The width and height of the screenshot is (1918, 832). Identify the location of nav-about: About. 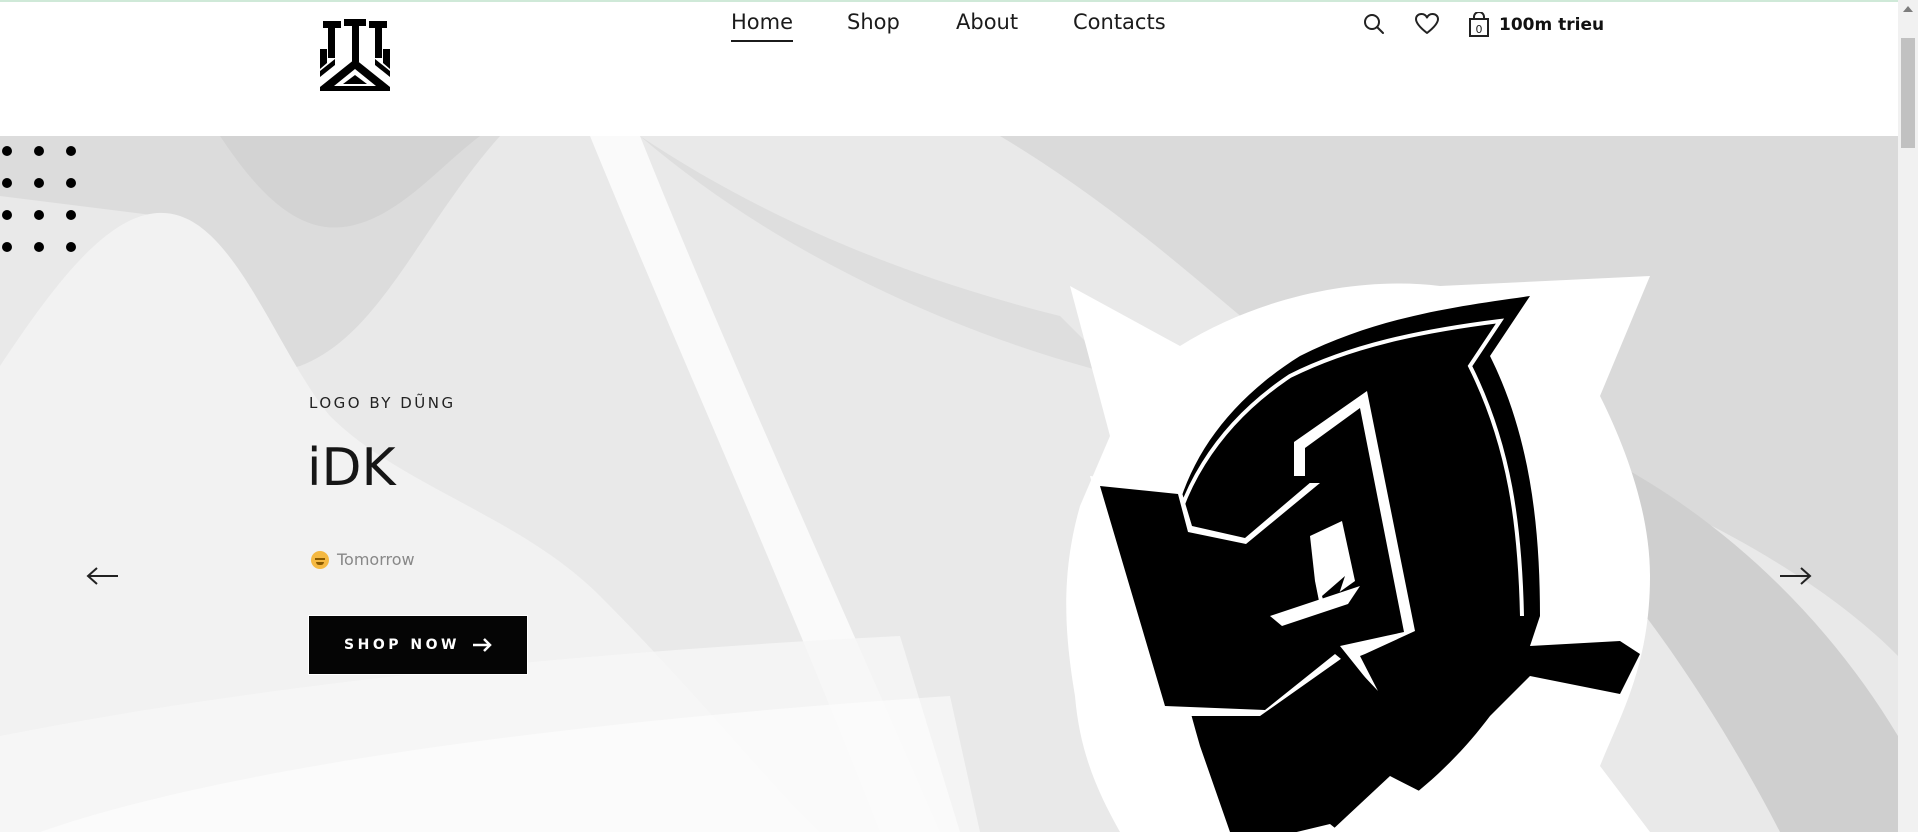
(987, 22).